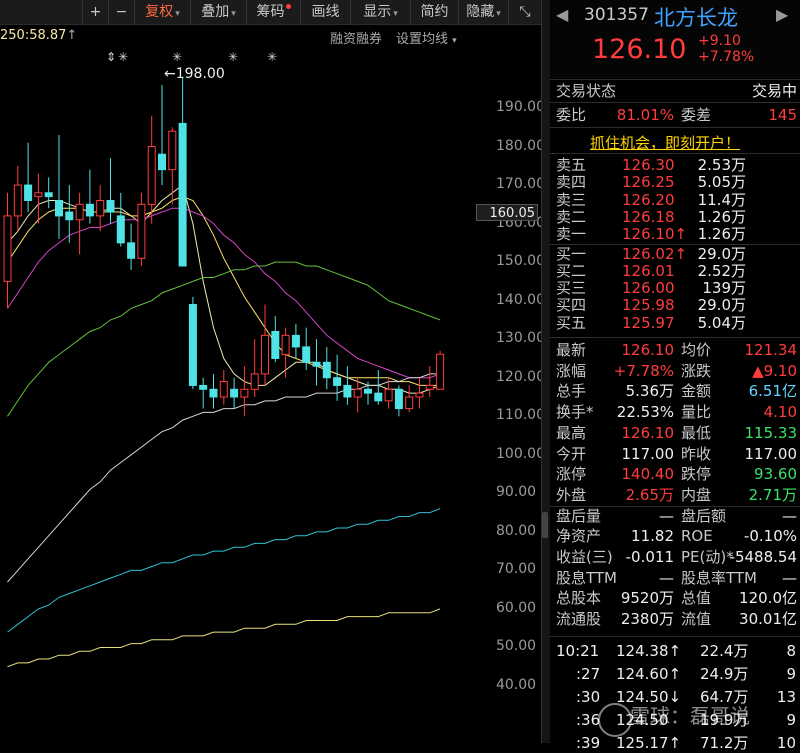  I want to click on stat-label: 昨收, so click(696, 453).